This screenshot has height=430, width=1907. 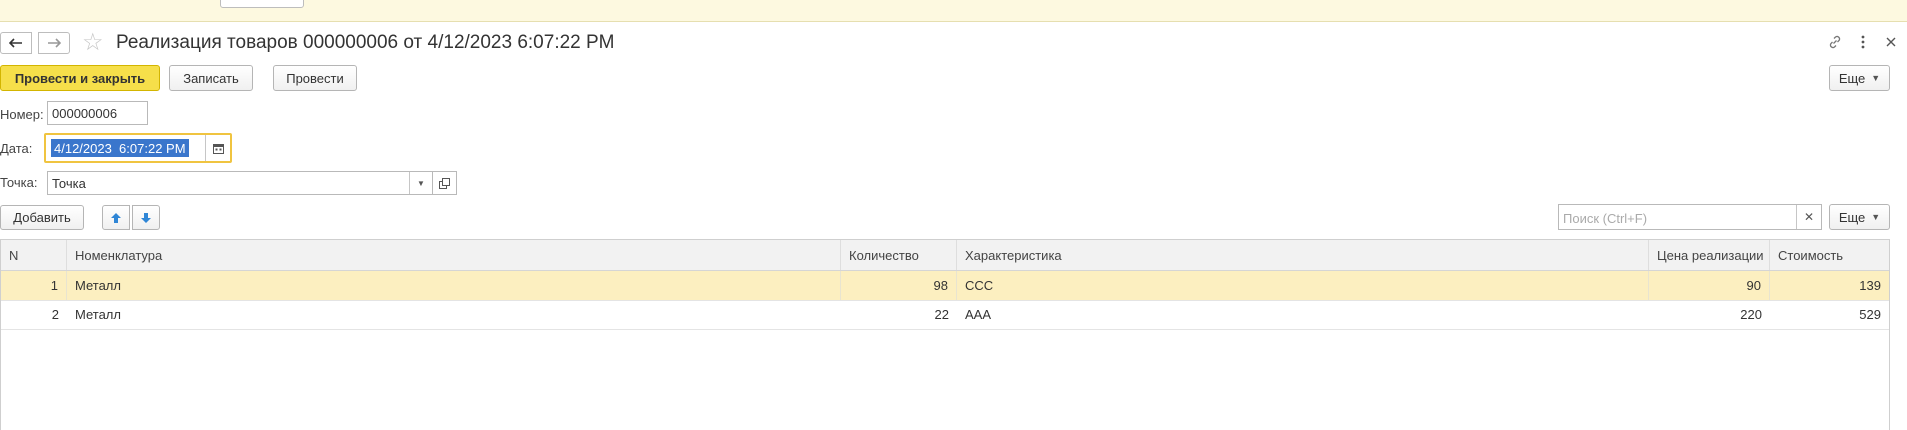 I want to click on star-icon: ☆, so click(x=93, y=43).